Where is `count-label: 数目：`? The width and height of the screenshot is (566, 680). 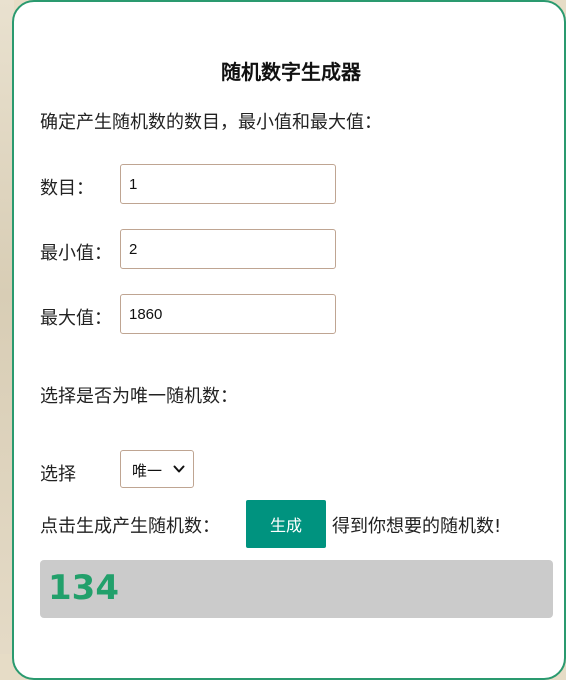 count-label: 数目： is located at coordinates (67, 188).